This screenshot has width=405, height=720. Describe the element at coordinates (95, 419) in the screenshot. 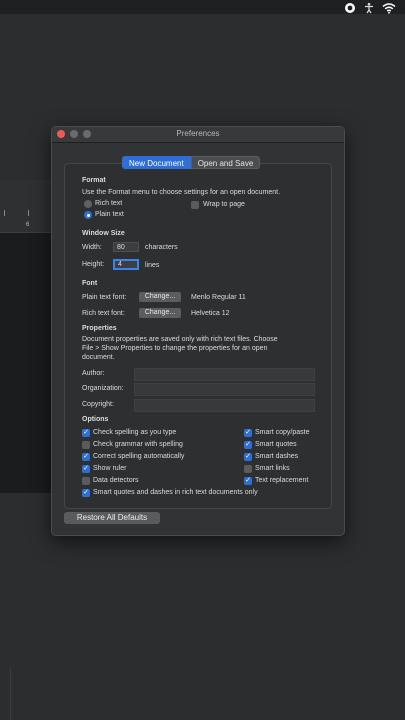

I see `options-heading: Options` at that location.